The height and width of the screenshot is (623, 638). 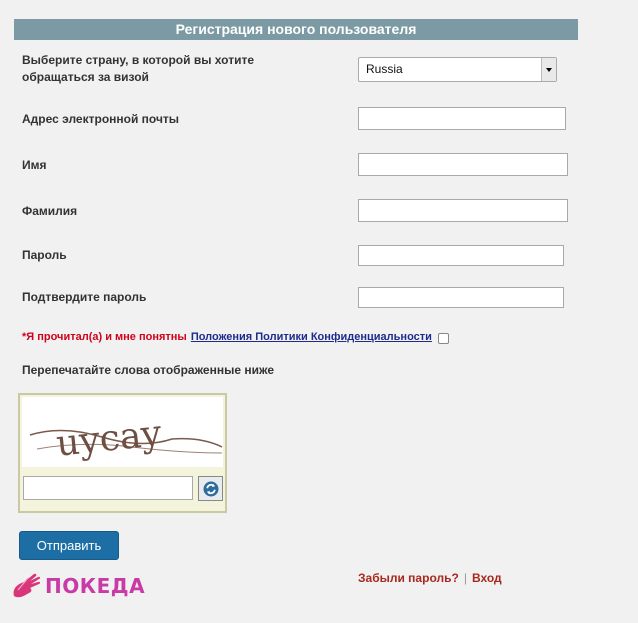 What do you see at coordinates (443, 338) in the screenshot?
I see `privacy-checkbox` at bounding box center [443, 338].